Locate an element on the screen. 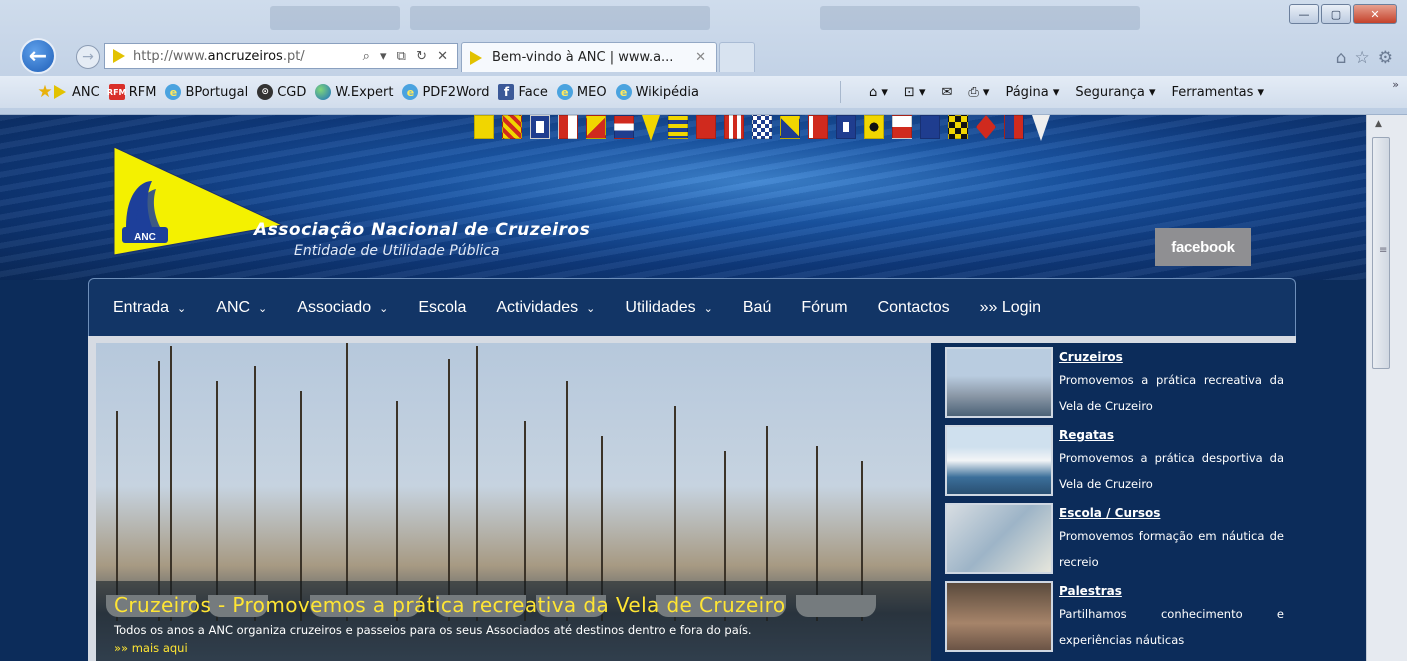 This screenshot has width=1407, height=661. logo-pennant-icon: ANC is located at coordinates (198, 201).